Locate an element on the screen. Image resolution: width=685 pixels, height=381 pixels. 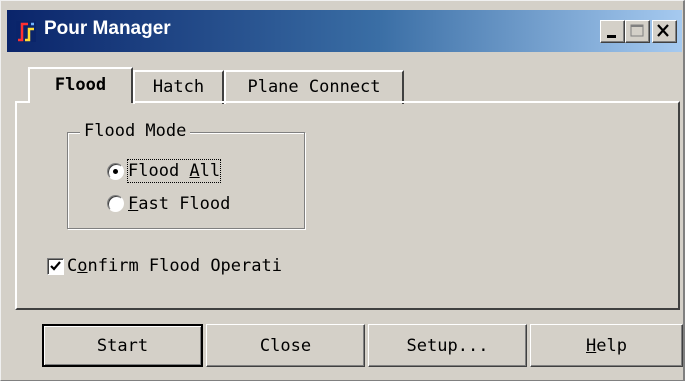
radio-selected-dot is located at coordinates (115, 171).